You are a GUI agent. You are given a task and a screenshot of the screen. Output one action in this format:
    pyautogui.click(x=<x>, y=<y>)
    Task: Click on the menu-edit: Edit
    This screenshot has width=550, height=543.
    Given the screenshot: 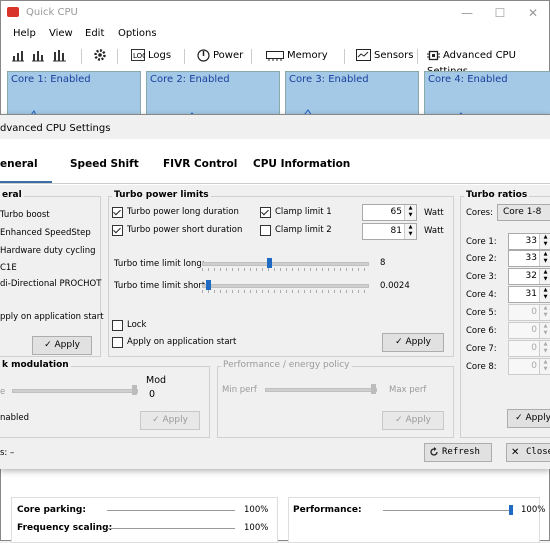 What is the action you would take?
    pyautogui.click(x=94, y=33)
    